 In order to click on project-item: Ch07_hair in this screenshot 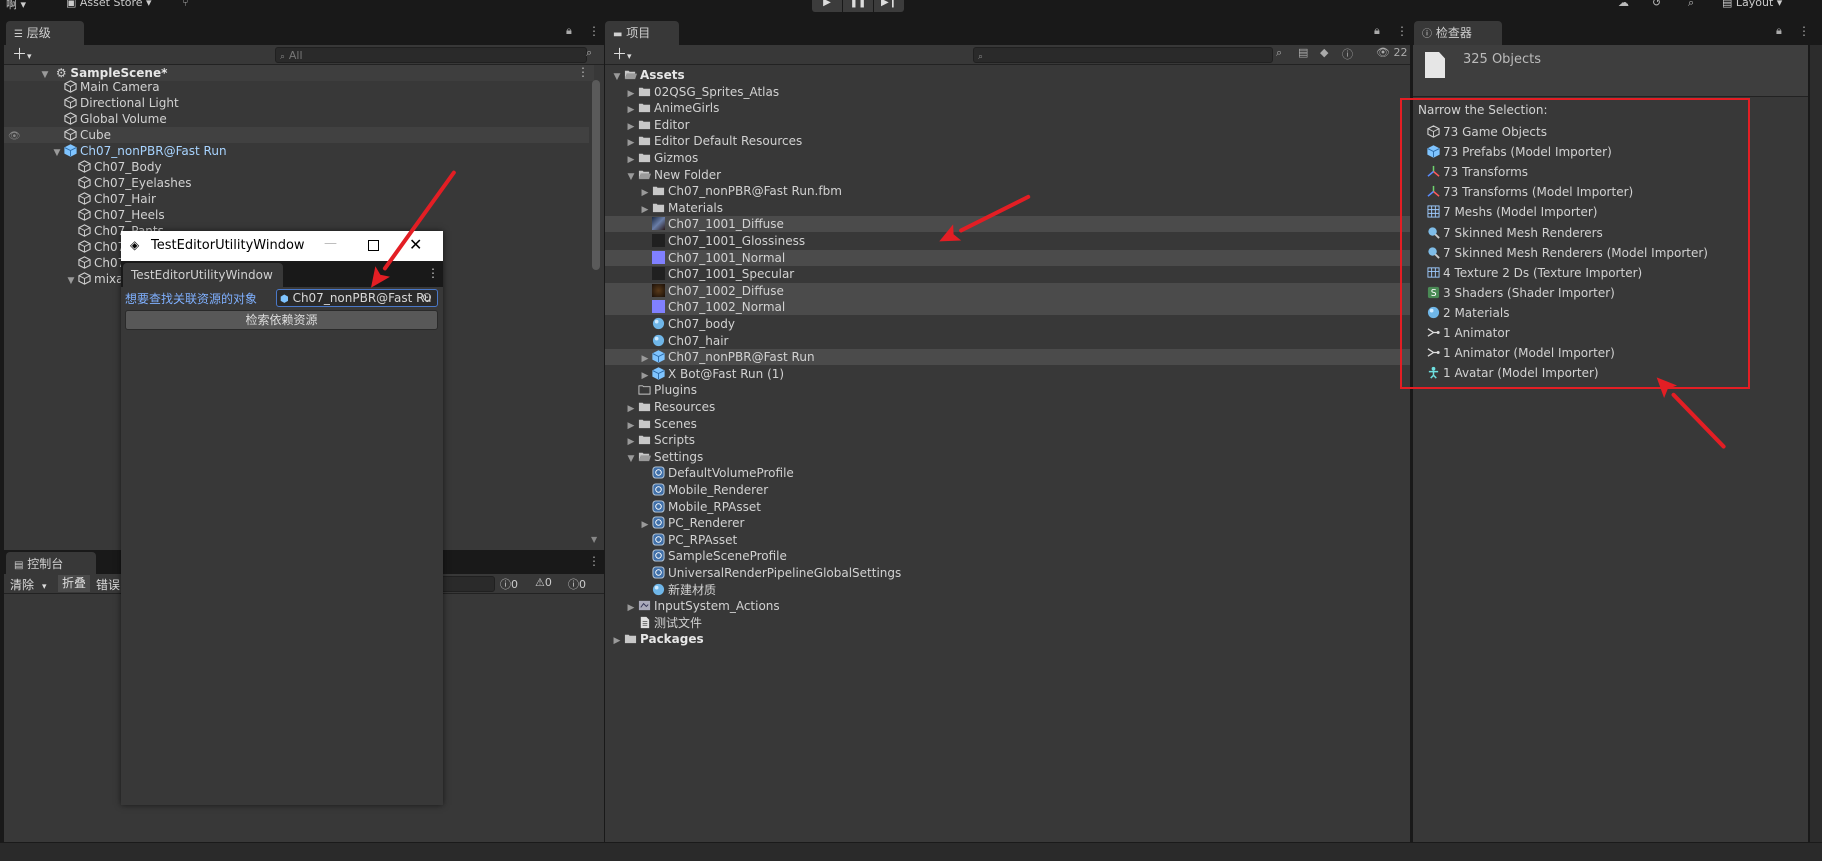, I will do `click(1007, 341)`.